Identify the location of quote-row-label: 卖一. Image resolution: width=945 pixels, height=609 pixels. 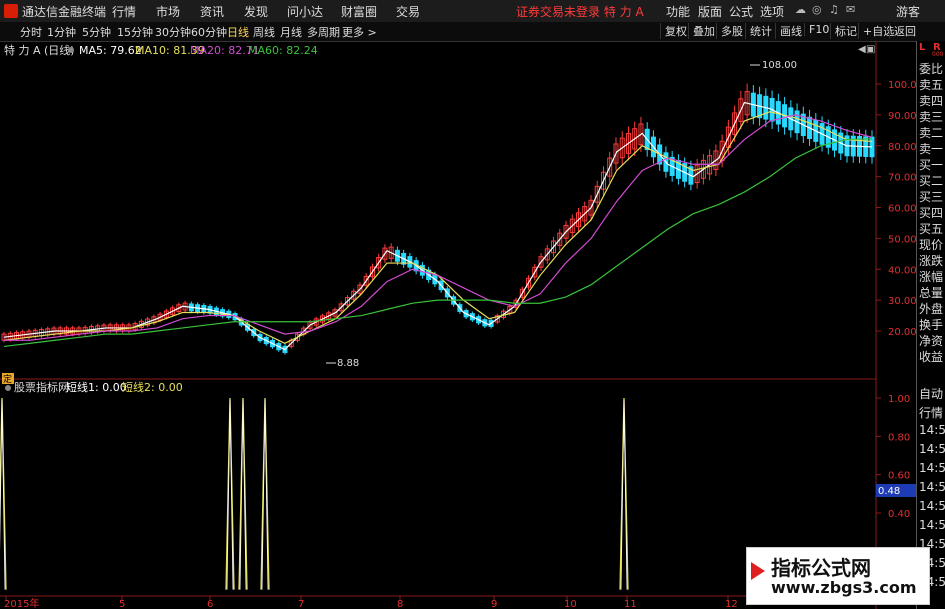
(931, 149).